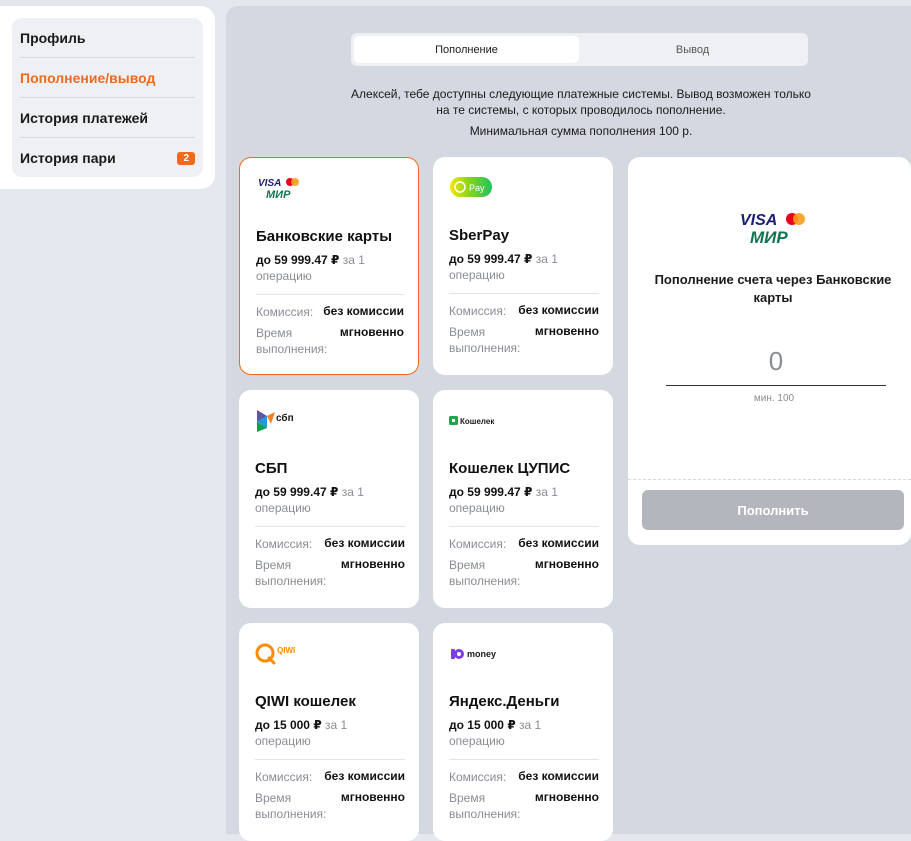  What do you see at coordinates (186, 158) in the screenshot?
I see `count-badge: 2` at bounding box center [186, 158].